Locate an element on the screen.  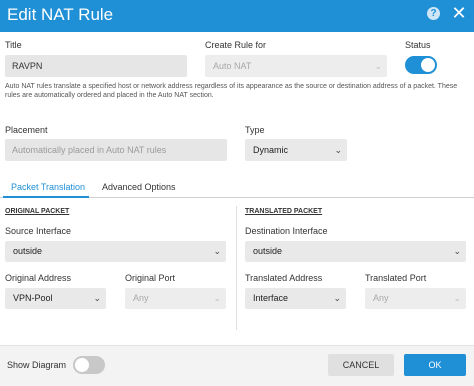
status-label: Status is located at coordinates (418, 45).